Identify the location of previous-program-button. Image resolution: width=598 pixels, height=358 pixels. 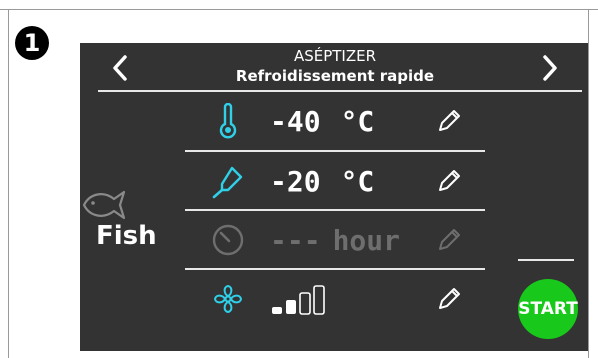
(120, 68).